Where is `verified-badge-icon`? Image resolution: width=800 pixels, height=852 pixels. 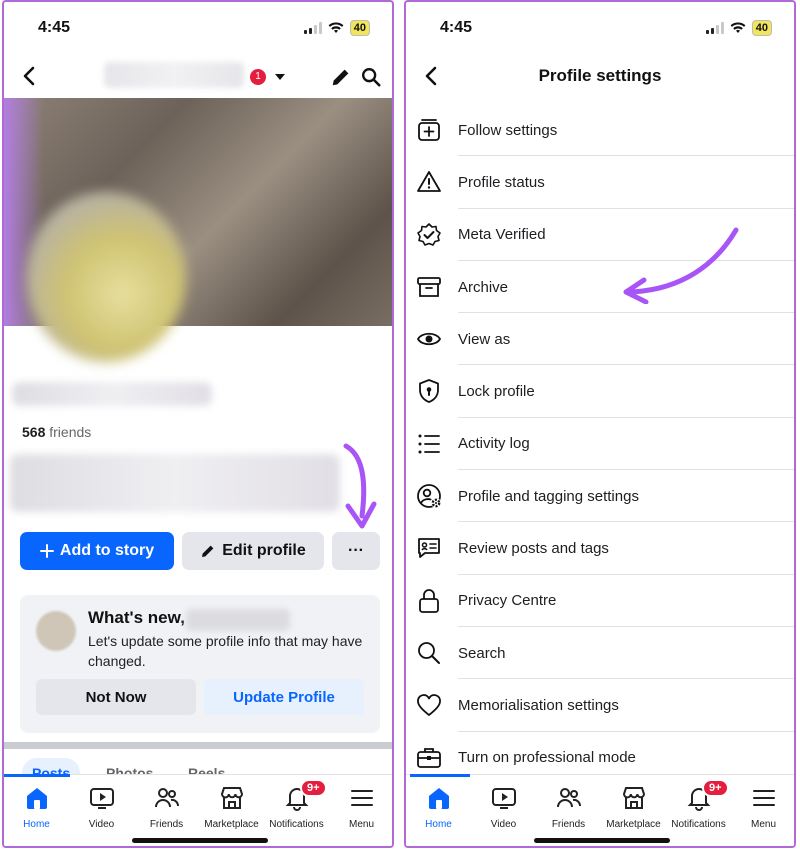
verified-badge-icon is located at coordinates (429, 234).